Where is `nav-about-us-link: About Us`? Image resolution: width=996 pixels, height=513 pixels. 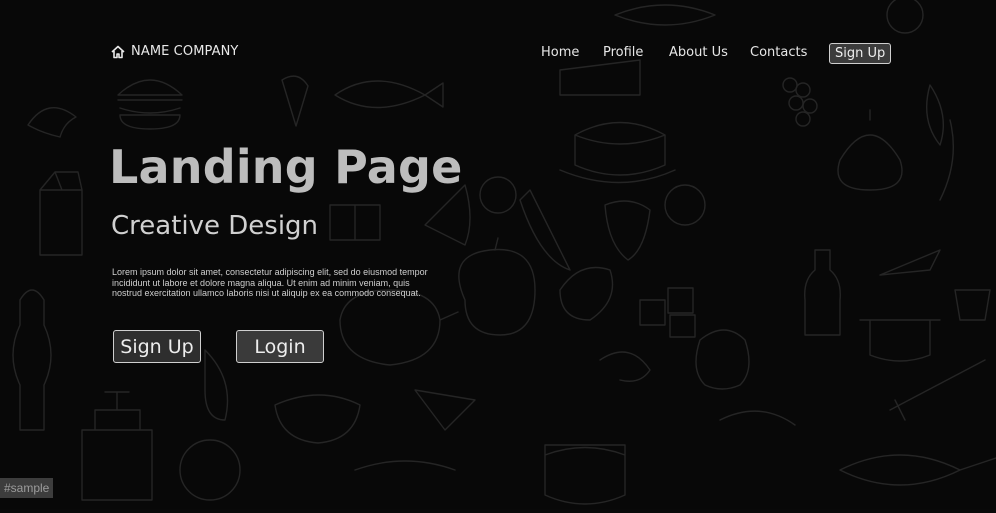
nav-about-us-link: About Us is located at coordinates (698, 52).